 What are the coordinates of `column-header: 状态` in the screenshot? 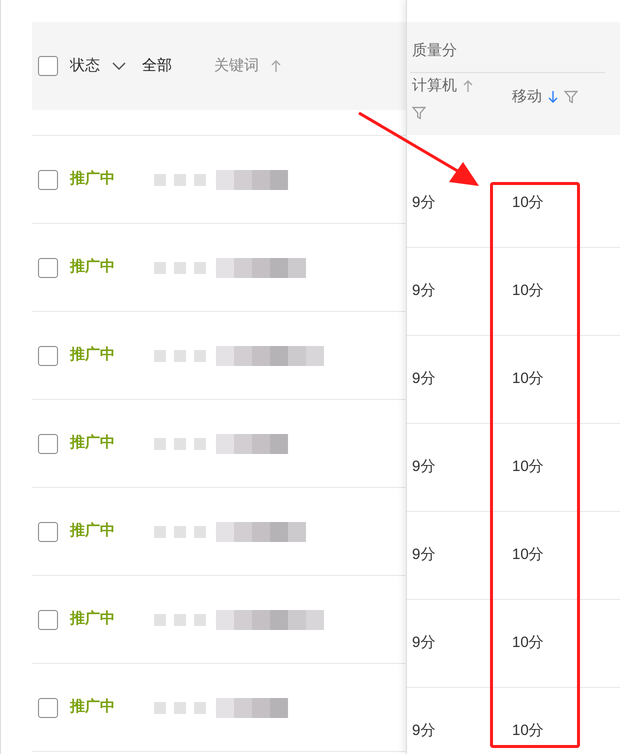 It's located at (85, 66).